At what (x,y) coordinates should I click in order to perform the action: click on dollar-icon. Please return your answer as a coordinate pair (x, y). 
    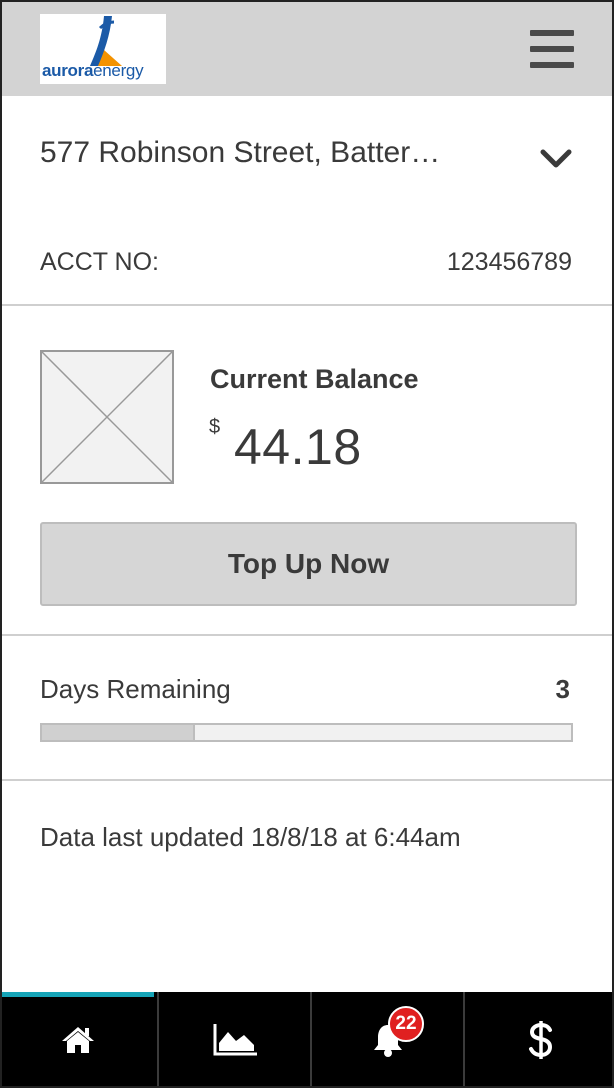
    Looking at the image, I should click on (541, 1040).